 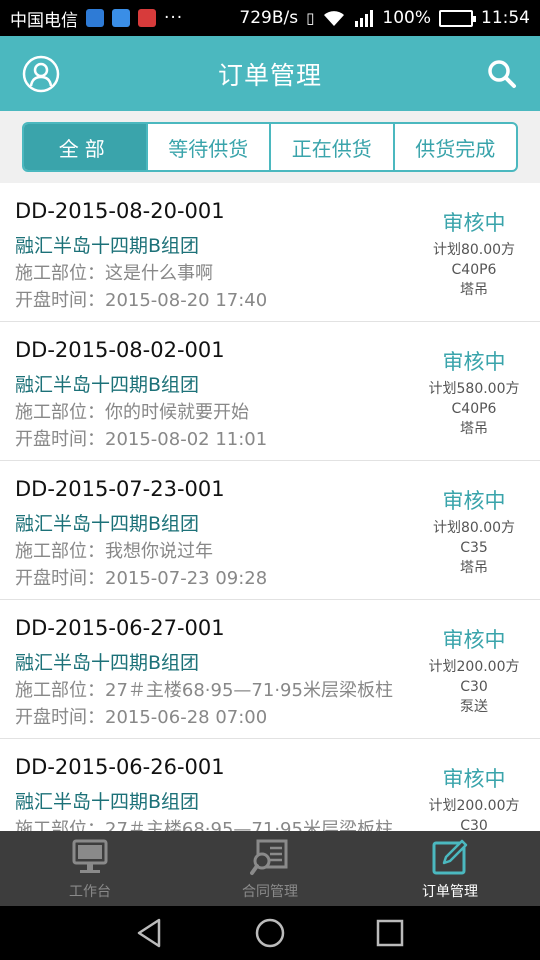 What do you see at coordinates (114, 273) in the screenshot?
I see `order-site: 施工部位：这是什么事啊` at bounding box center [114, 273].